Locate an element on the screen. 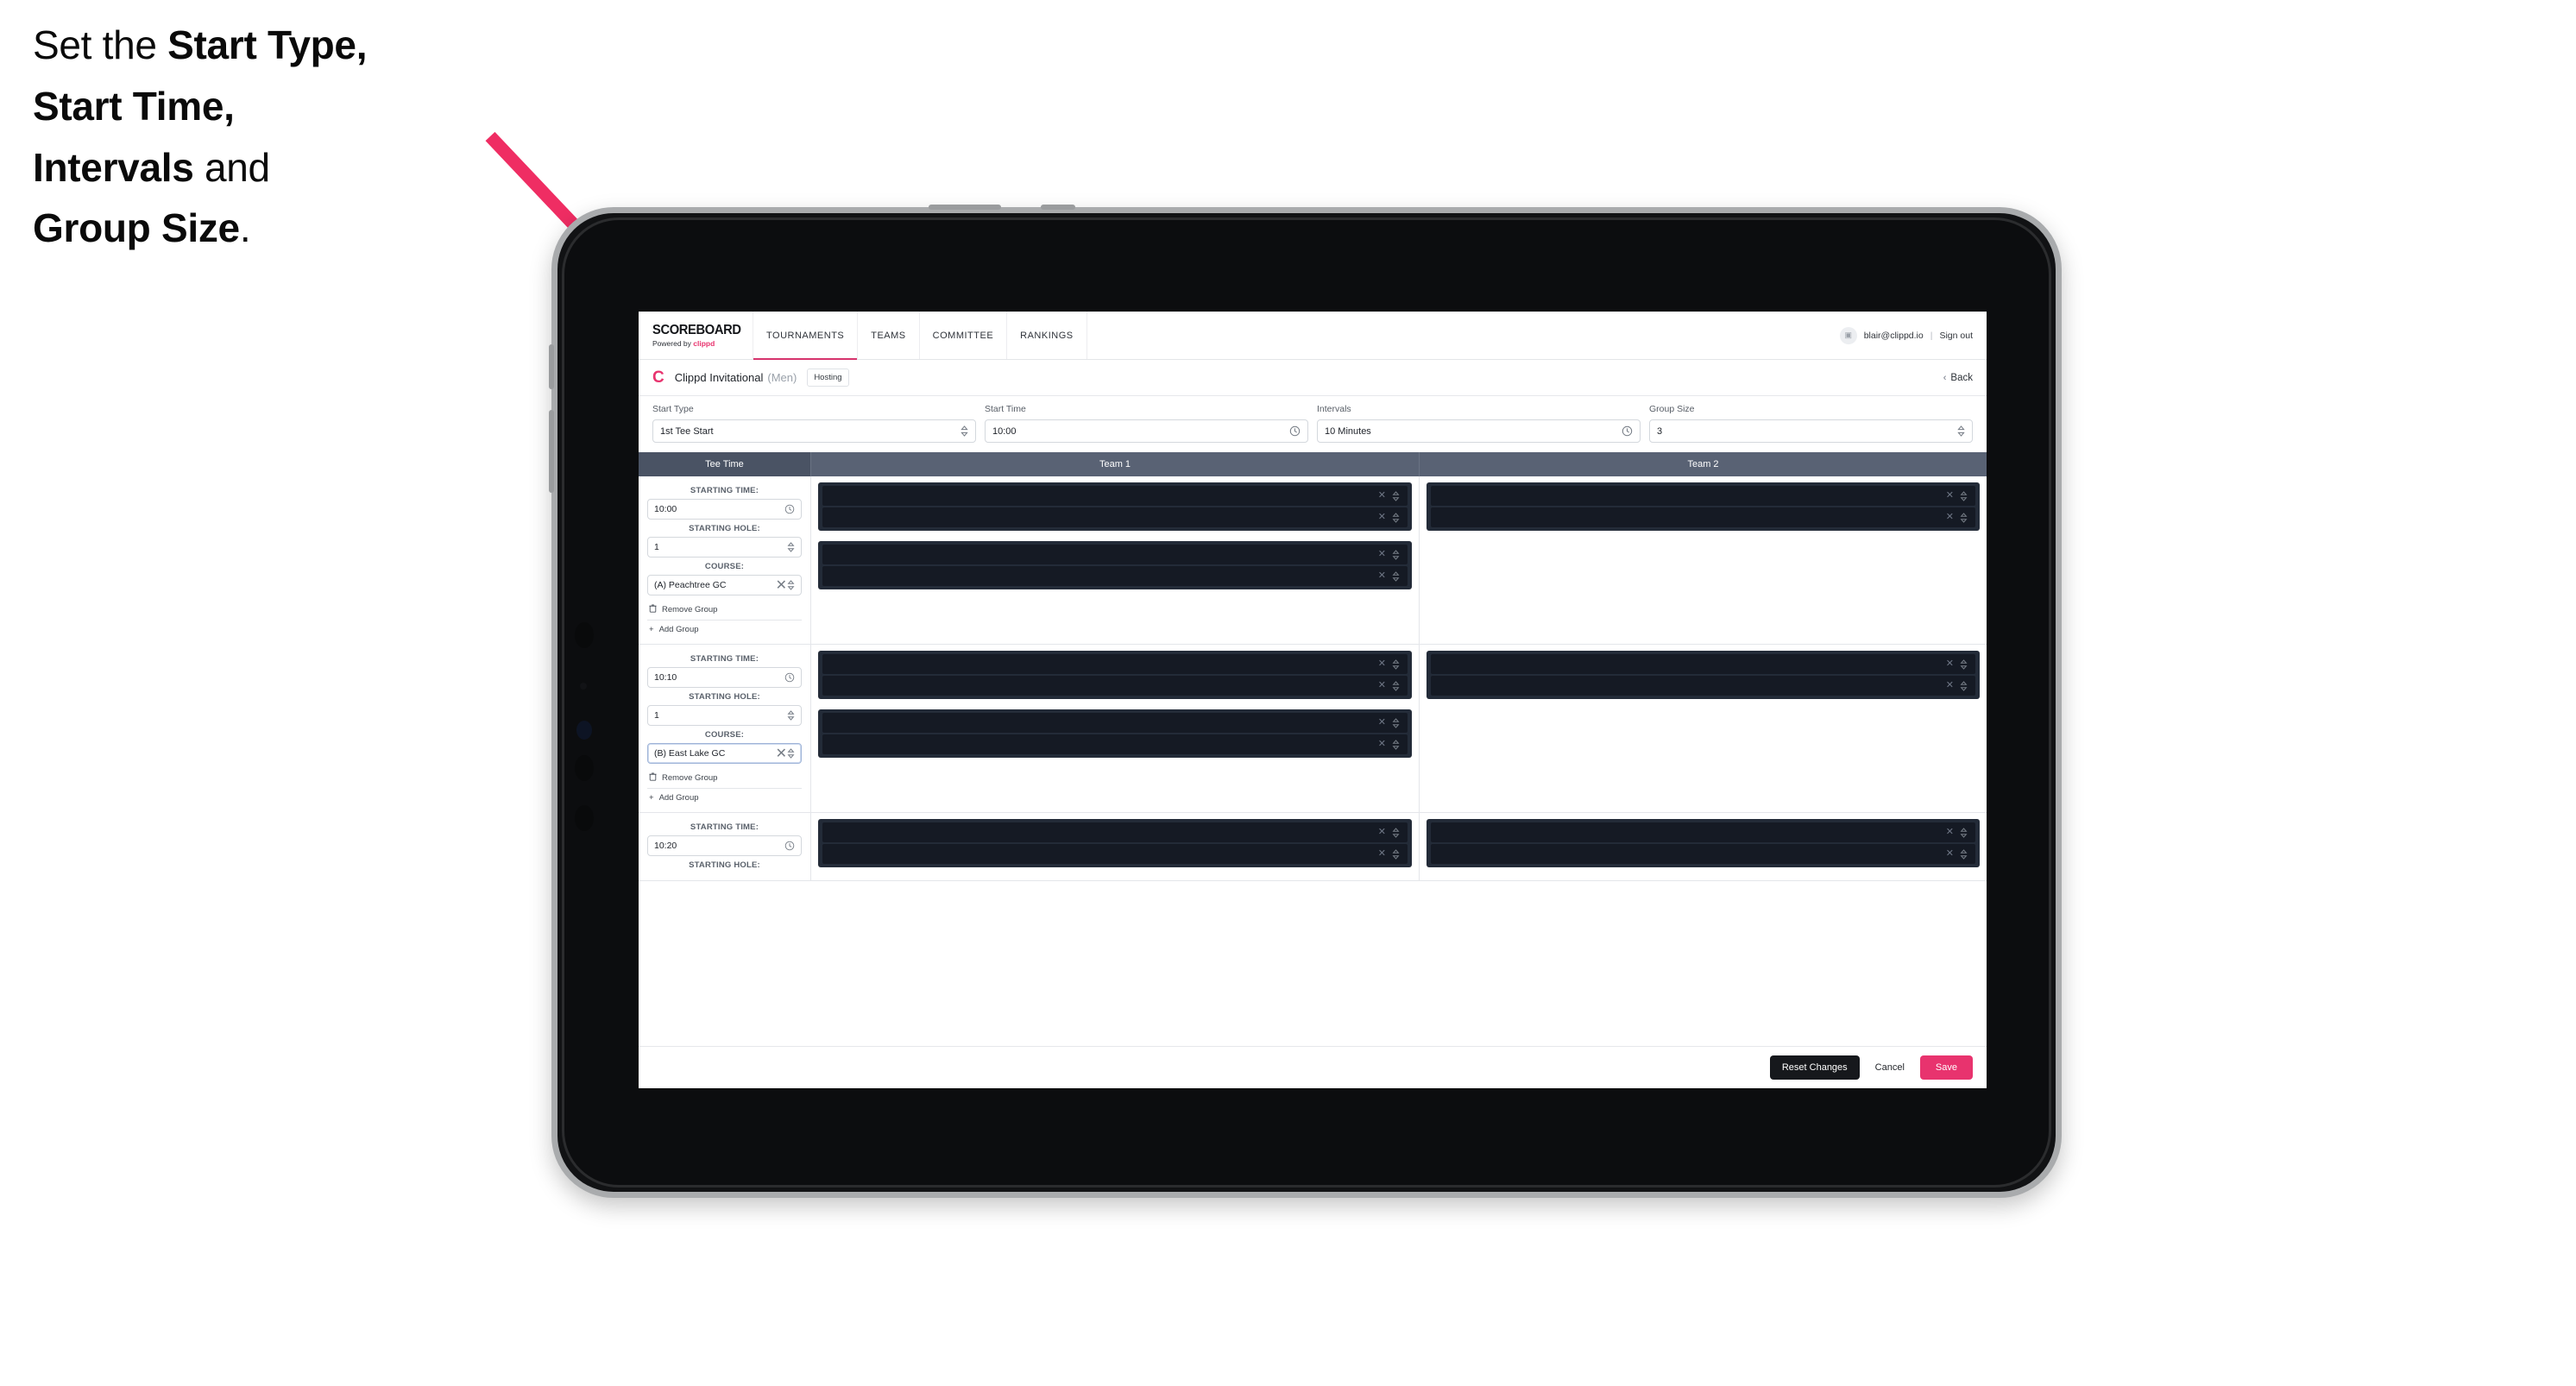 This screenshot has height=1386, width=2576. add-group-label: Add Group is located at coordinates (678, 629).